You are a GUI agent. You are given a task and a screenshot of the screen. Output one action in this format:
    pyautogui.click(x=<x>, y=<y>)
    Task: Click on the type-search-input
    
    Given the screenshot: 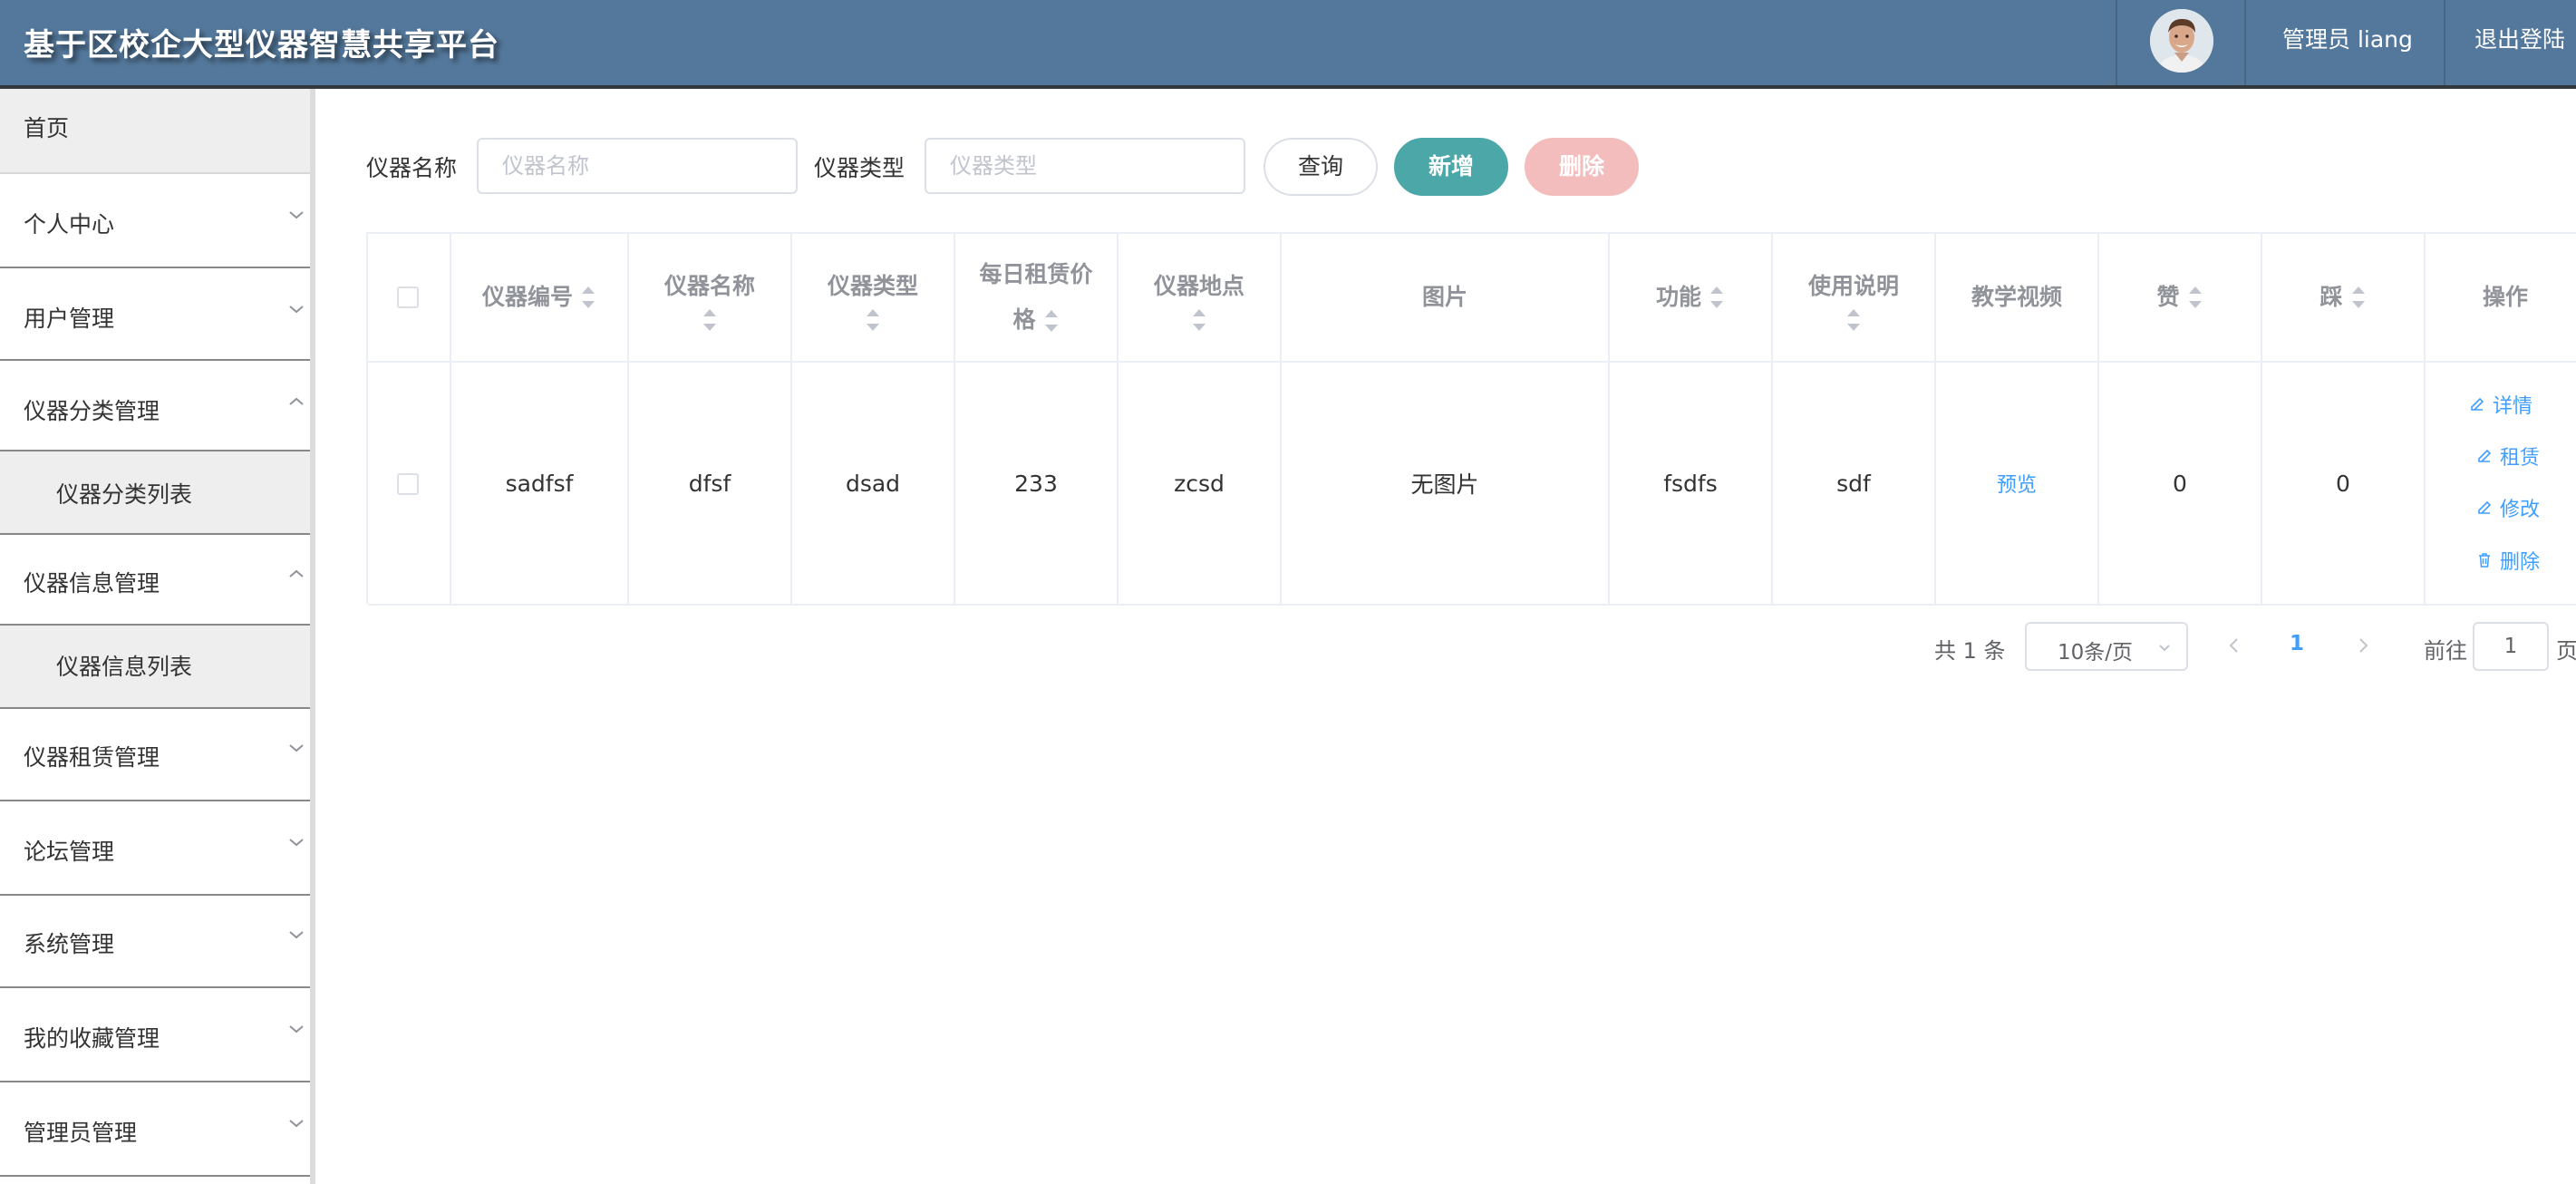 What is the action you would take?
    pyautogui.click(x=1085, y=166)
    